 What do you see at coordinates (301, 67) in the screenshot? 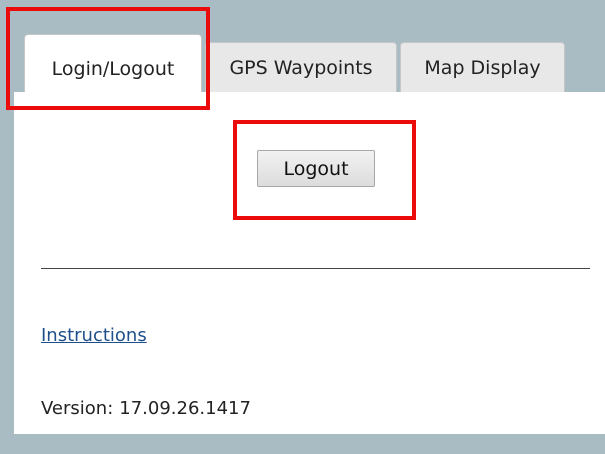
I see `tab-gps-waypoints: GPS Waypoints` at bounding box center [301, 67].